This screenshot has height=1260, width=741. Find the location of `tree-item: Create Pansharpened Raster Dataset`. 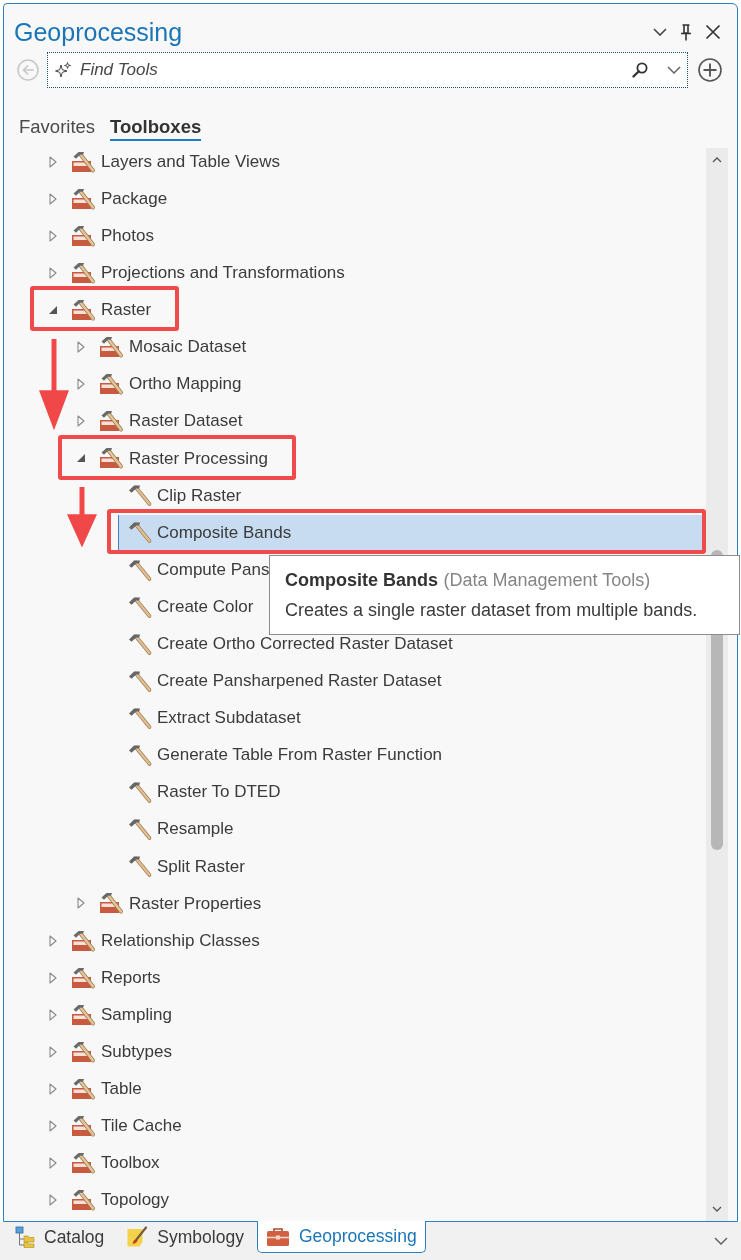

tree-item: Create Pansharpened Raster Dataset is located at coordinates (283, 681).